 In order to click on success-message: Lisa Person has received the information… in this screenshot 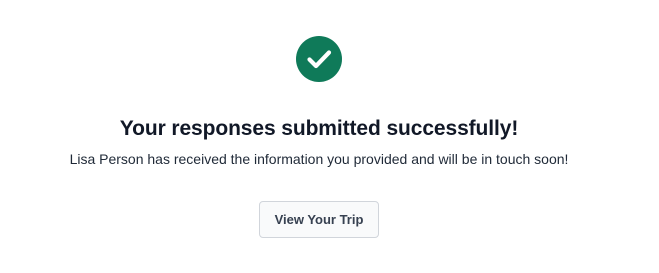, I will do `click(319, 159)`.